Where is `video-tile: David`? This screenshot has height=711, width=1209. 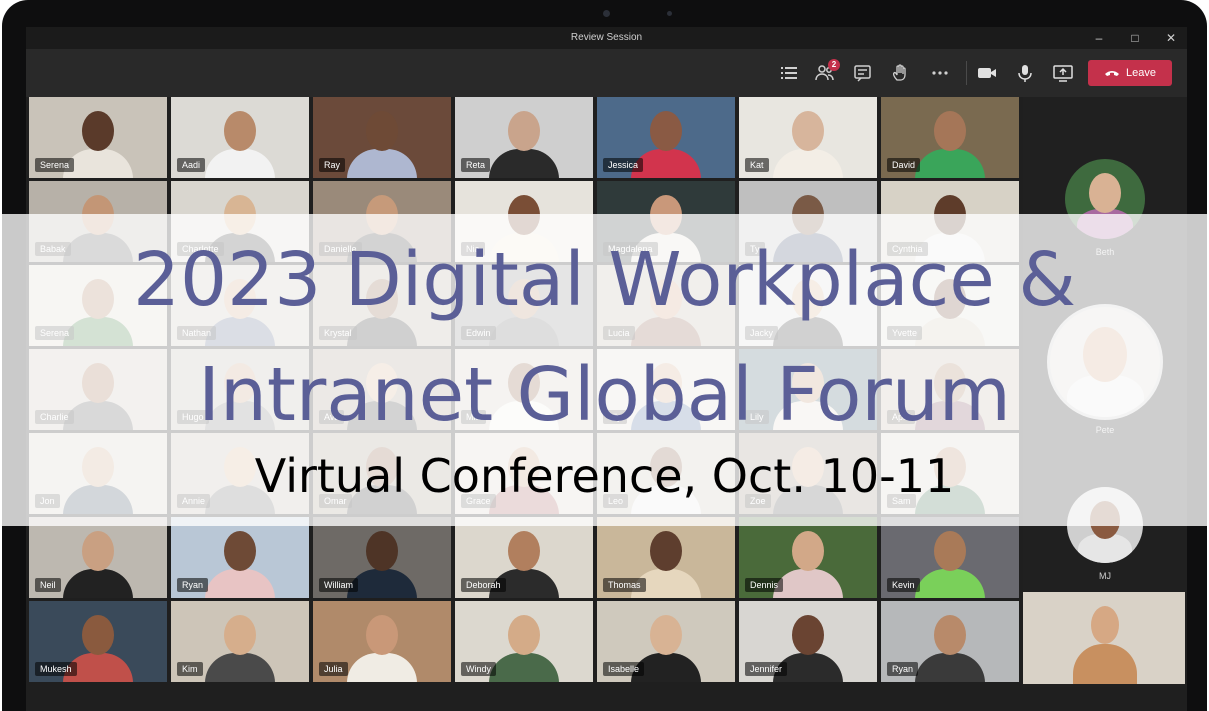
video-tile: David is located at coordinates (950, 137).